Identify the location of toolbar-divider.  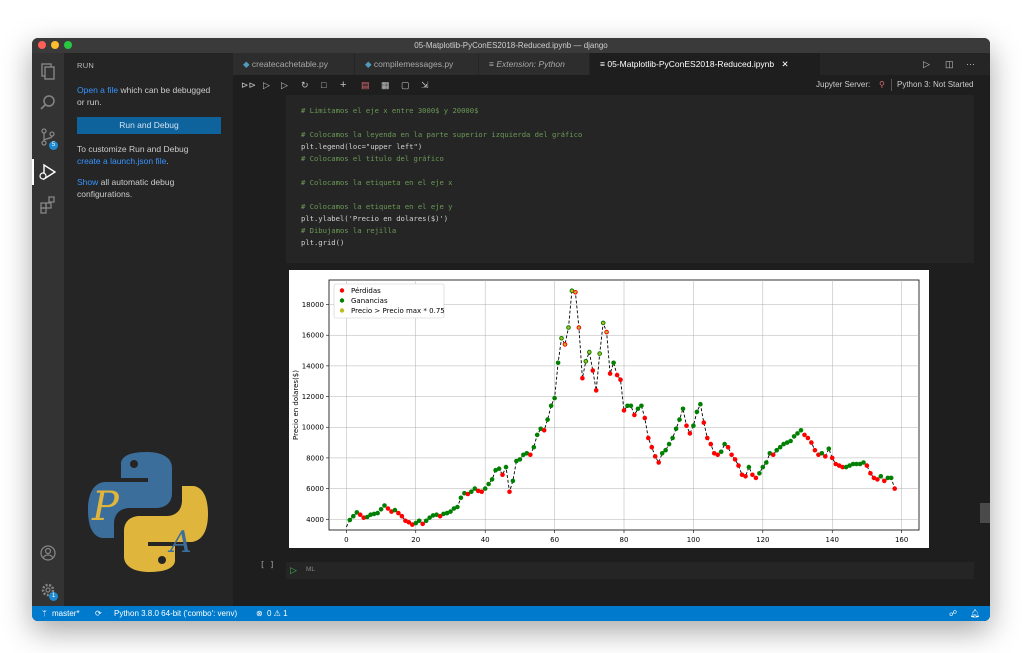
(891, 85).